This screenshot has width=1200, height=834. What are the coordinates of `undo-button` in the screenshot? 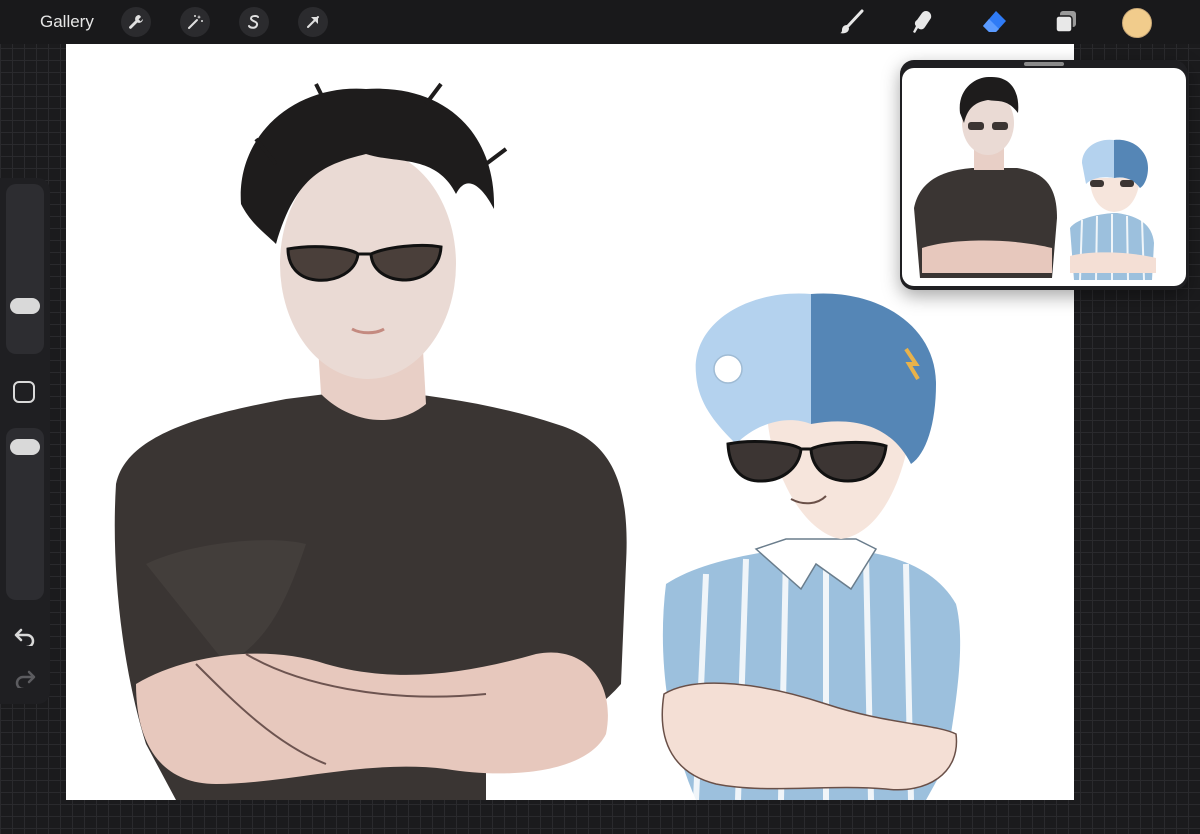 It's located at (25, 636).